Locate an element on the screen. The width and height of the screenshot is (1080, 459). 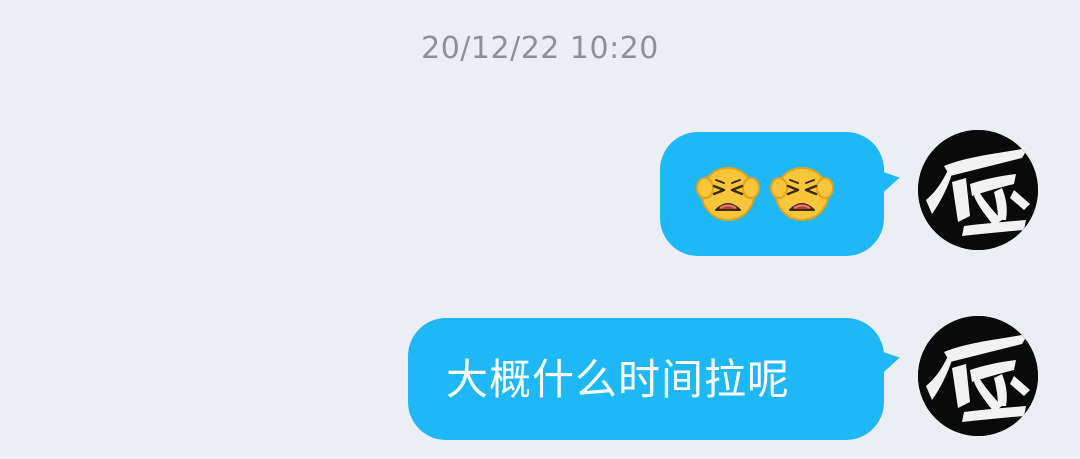
emoji-group is located at coordinates (765, 194).